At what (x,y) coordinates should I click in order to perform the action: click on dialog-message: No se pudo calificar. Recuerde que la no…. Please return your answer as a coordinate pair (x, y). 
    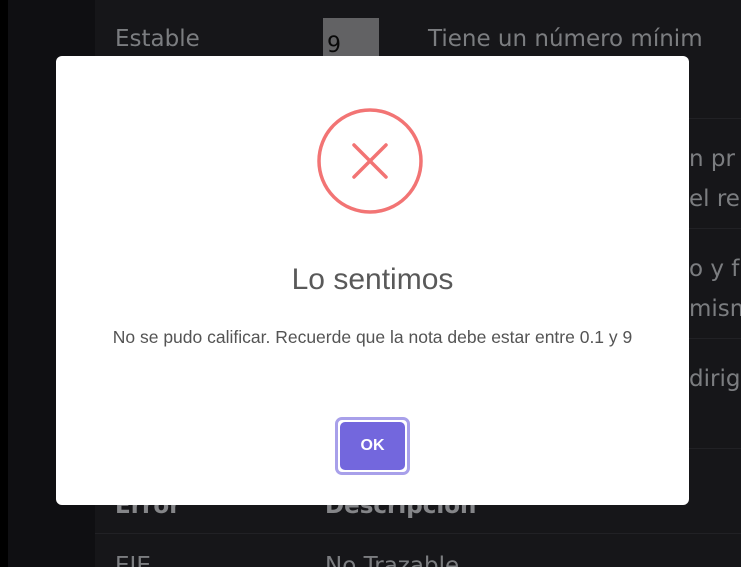
    Looking at the image, I should click on (372, 337).